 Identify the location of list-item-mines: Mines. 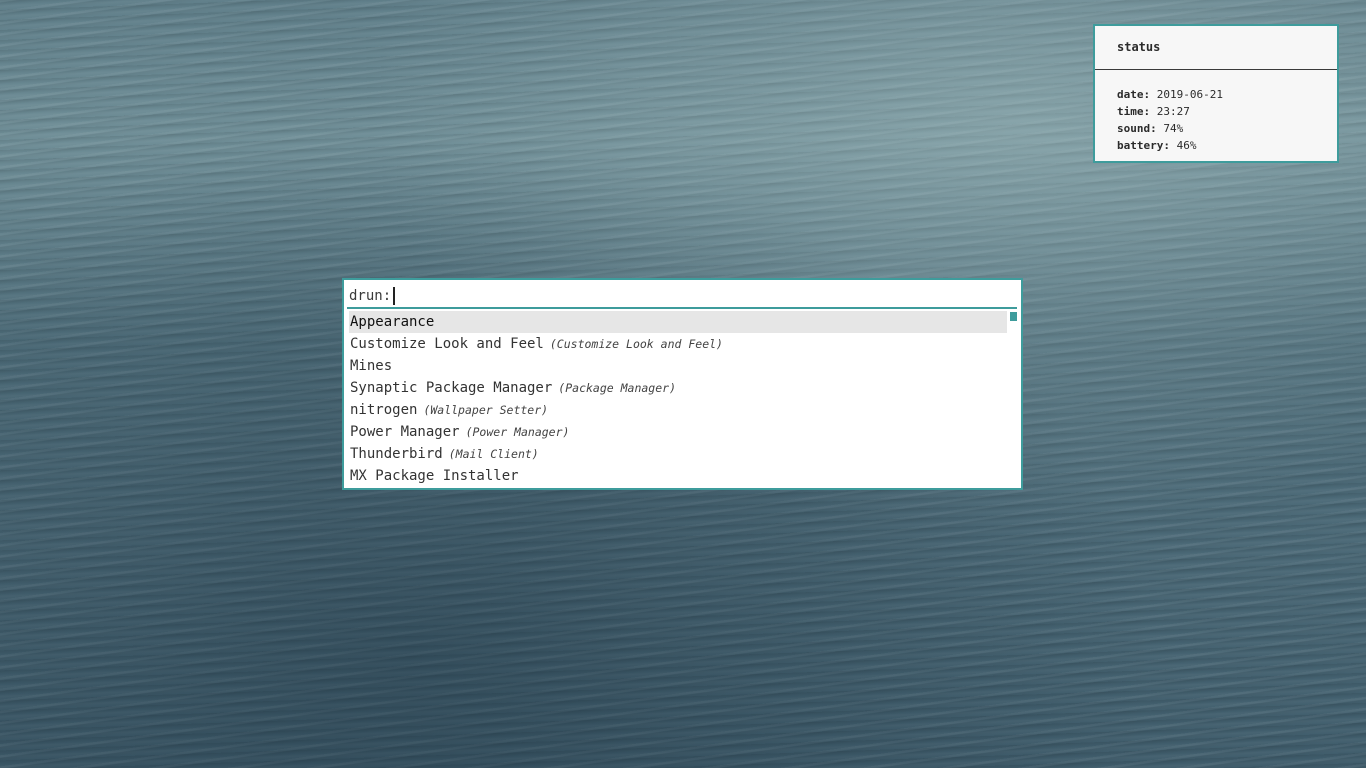
(678, 366).